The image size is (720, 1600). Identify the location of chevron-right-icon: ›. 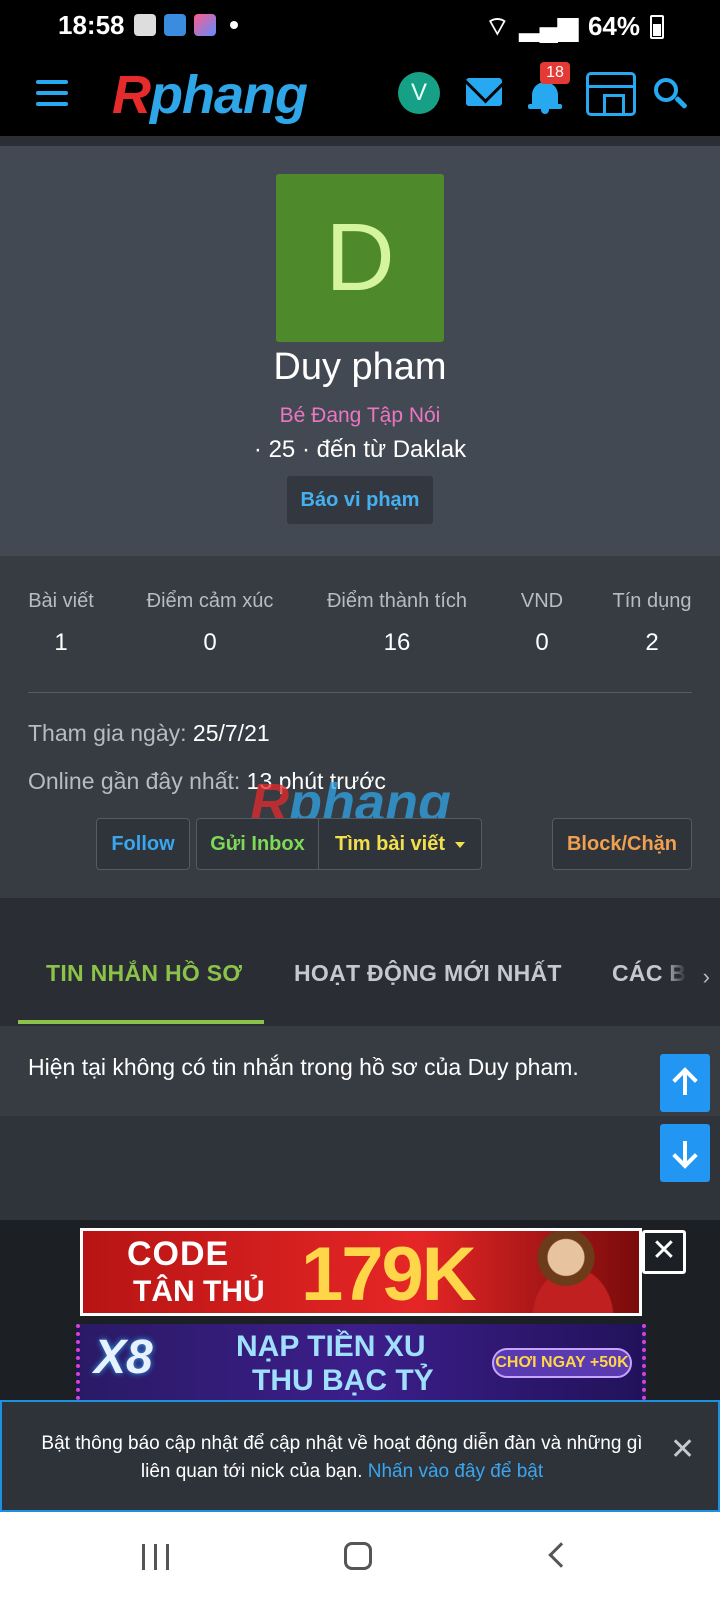
(692, 977).